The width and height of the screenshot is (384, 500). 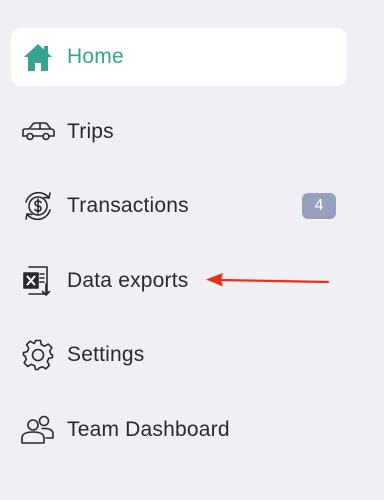 What do you see at coordinates (319, 206) in the screenshot?
I see `transactions-count-badge: 4` at bounding box center [319, 206].